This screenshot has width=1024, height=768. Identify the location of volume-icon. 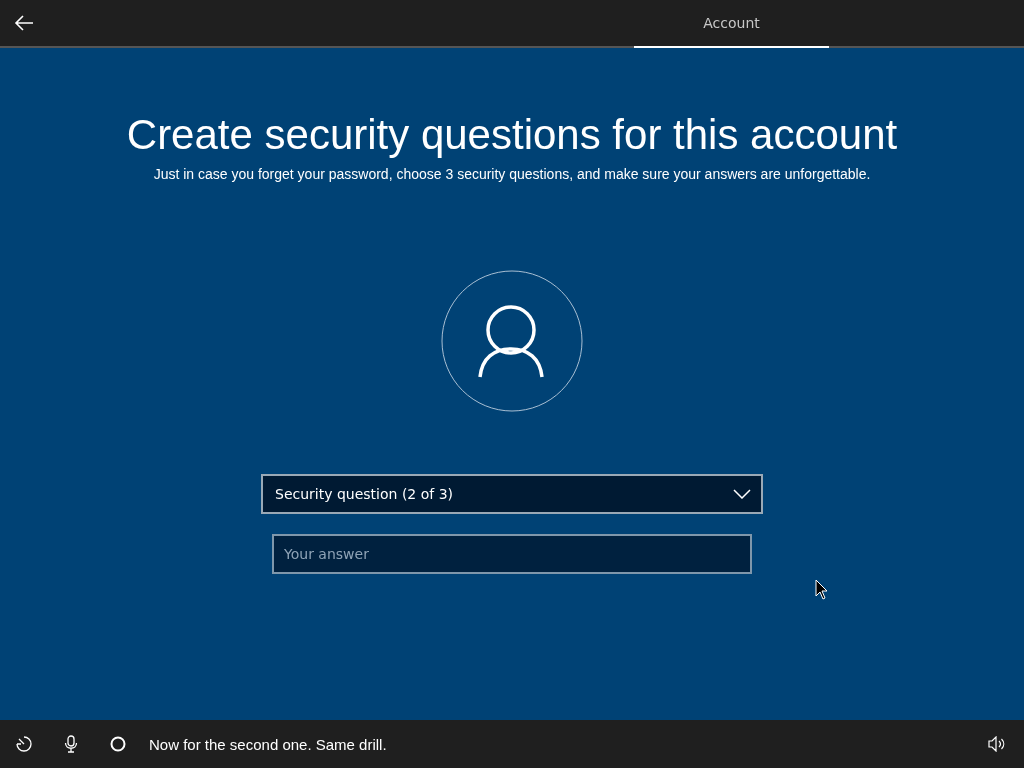
(997, 744).